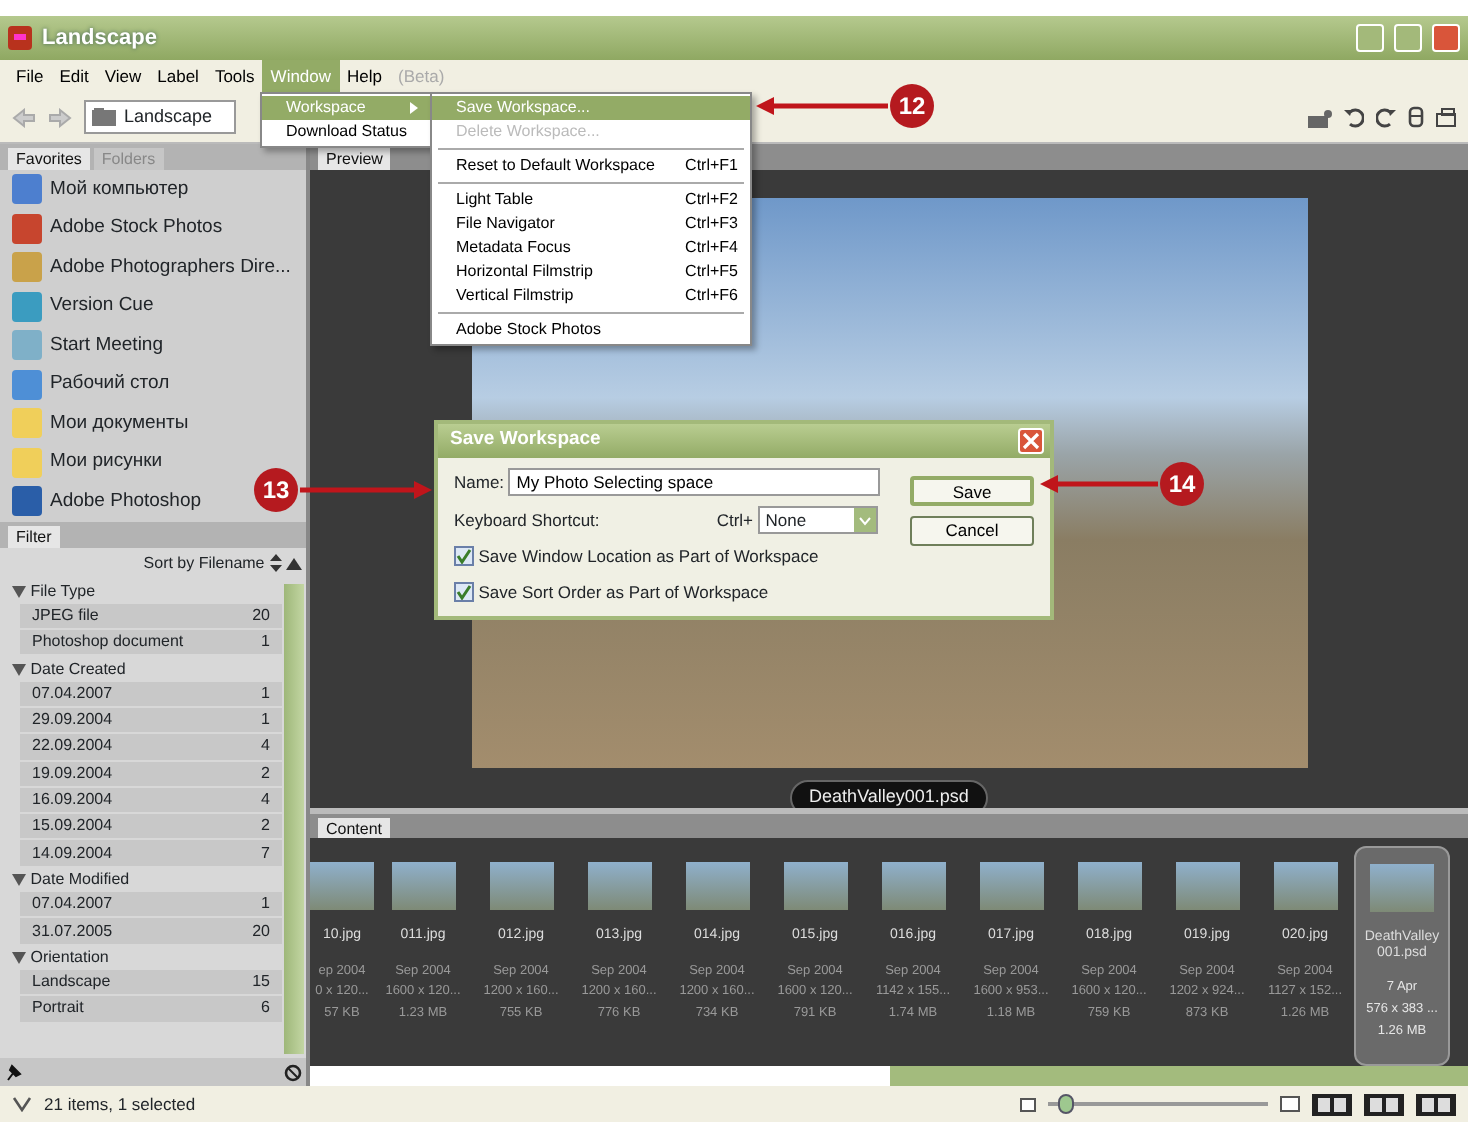  I want to click on favorite-item: Мои документы, so click(100, 423).